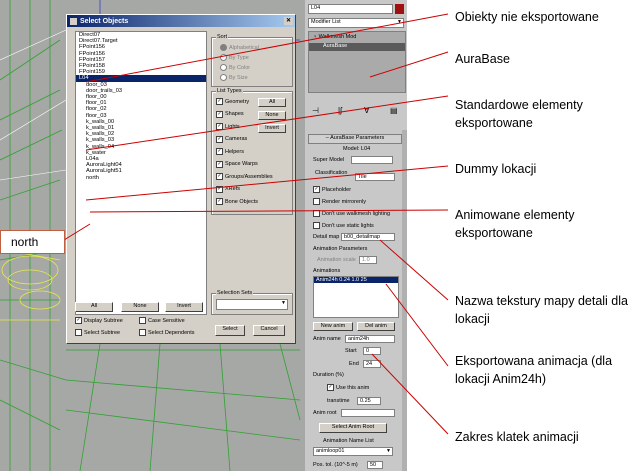 Image resolution: width=640 pixels, height=471 pixels. What do you see at coordinates (339, 201) in the screenshot?
I see `render-mirror-checkbox: Render mirrorenly` at bounding box center [339, 201].